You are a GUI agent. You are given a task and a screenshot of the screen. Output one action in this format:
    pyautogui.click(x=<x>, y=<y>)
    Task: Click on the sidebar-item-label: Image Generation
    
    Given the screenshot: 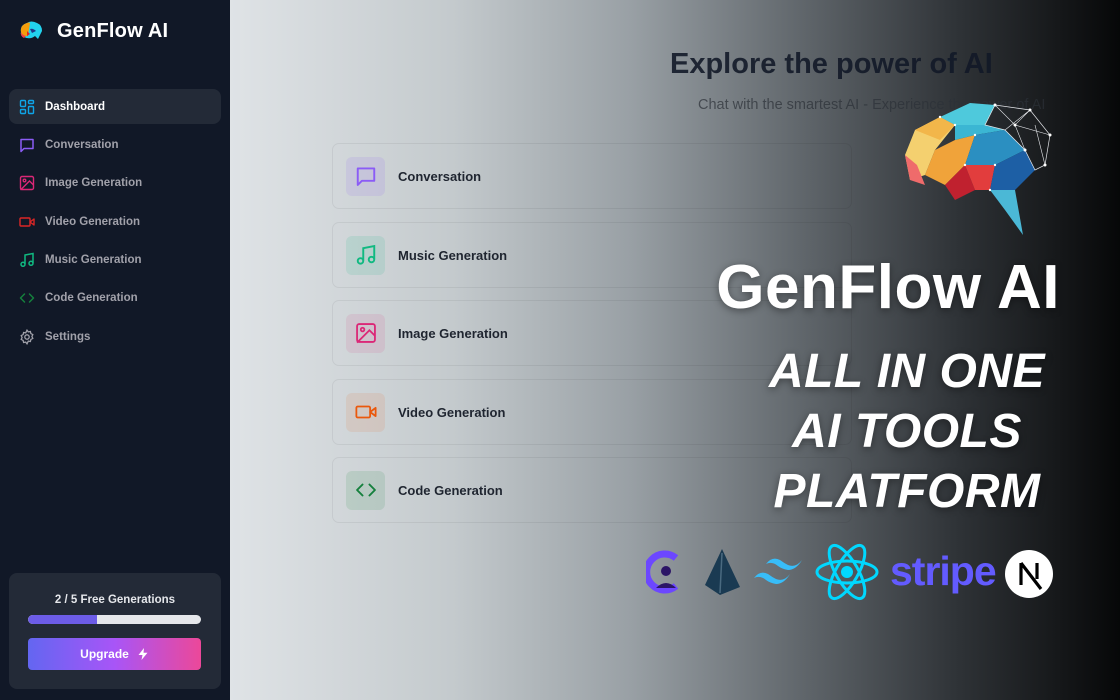 What is the action you would take?
    pyautogui.click(x=94, y=183)
    